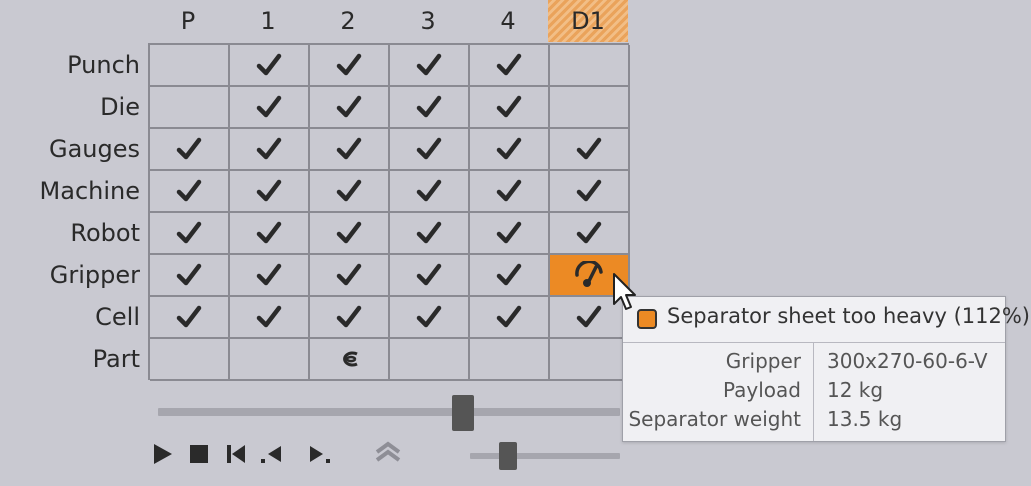 The image size is (1031, 486). I want to click on column-header-d1: D1, so click(588, 21).